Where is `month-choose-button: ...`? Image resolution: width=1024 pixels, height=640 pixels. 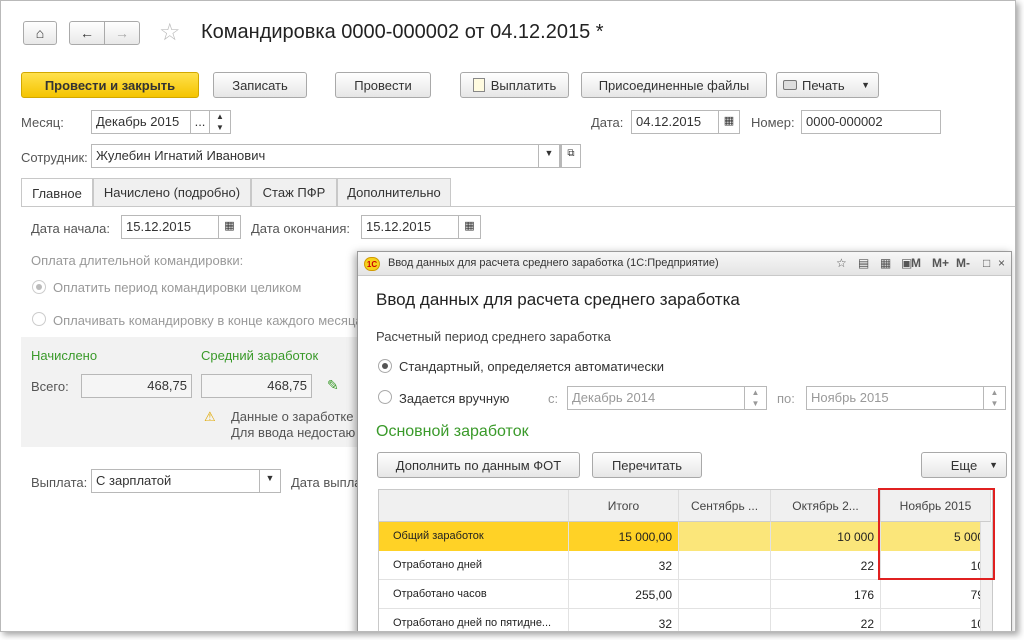
month-choose-button: ... is located at coordinates (200, 122).